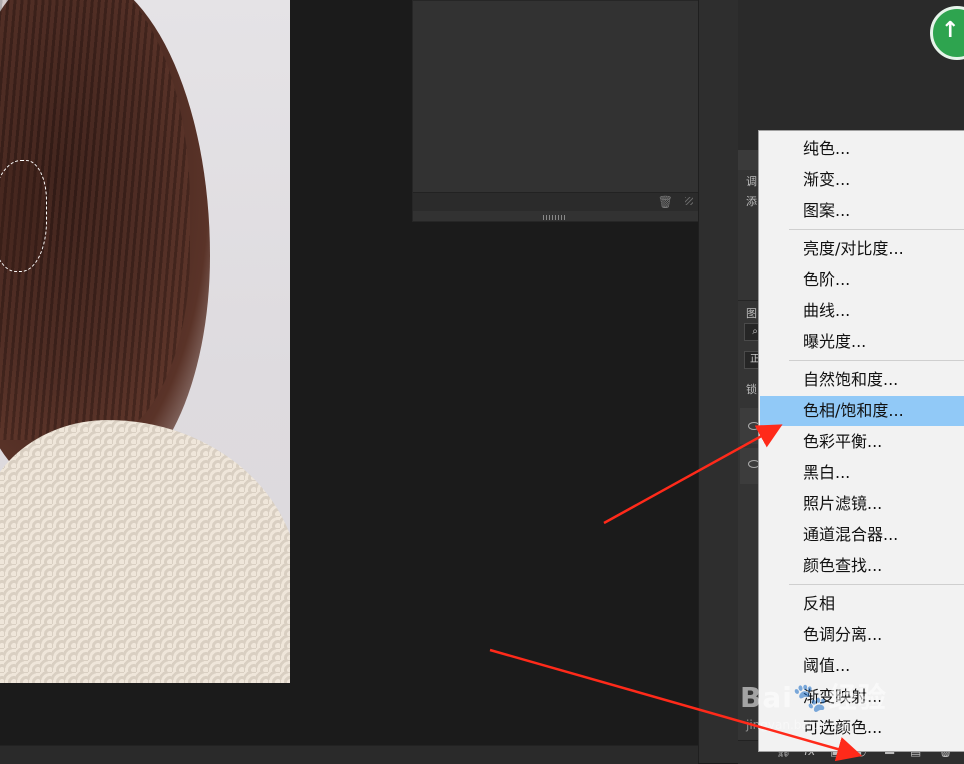  I want to click on trash-icon: 🗑, so click(665, 202).